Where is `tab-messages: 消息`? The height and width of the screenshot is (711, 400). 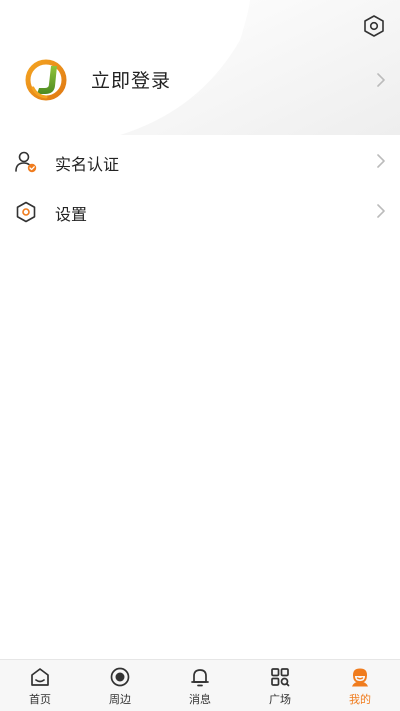
tab-messages: 消息 is located at coordinates (200, 685).